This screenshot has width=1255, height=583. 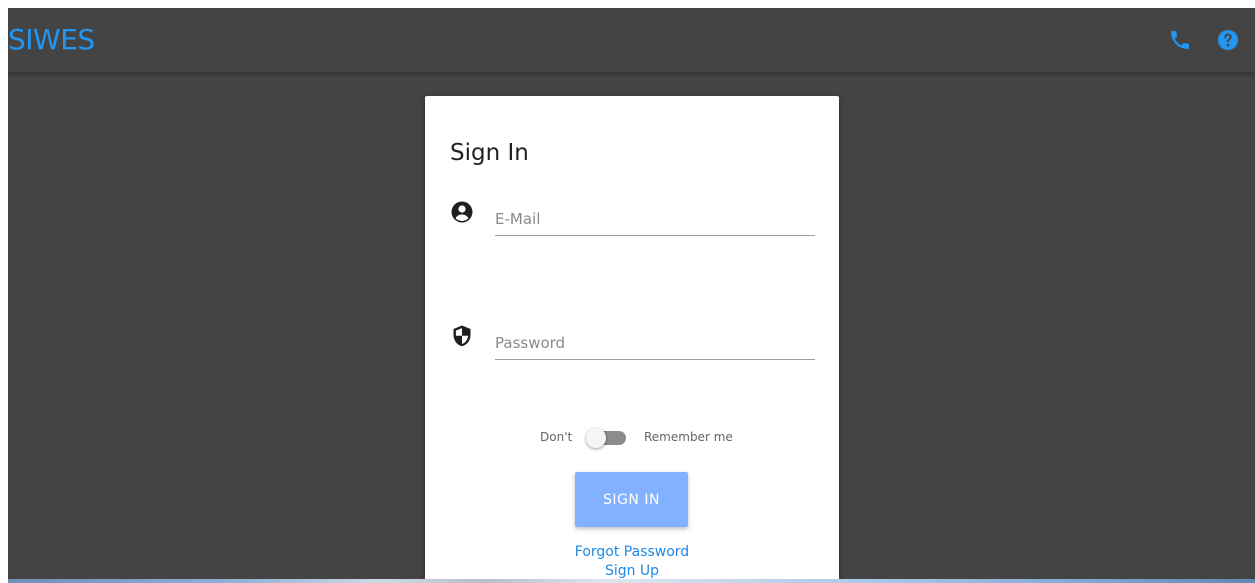 I want to click on password-field, so click(x=655, y=343).